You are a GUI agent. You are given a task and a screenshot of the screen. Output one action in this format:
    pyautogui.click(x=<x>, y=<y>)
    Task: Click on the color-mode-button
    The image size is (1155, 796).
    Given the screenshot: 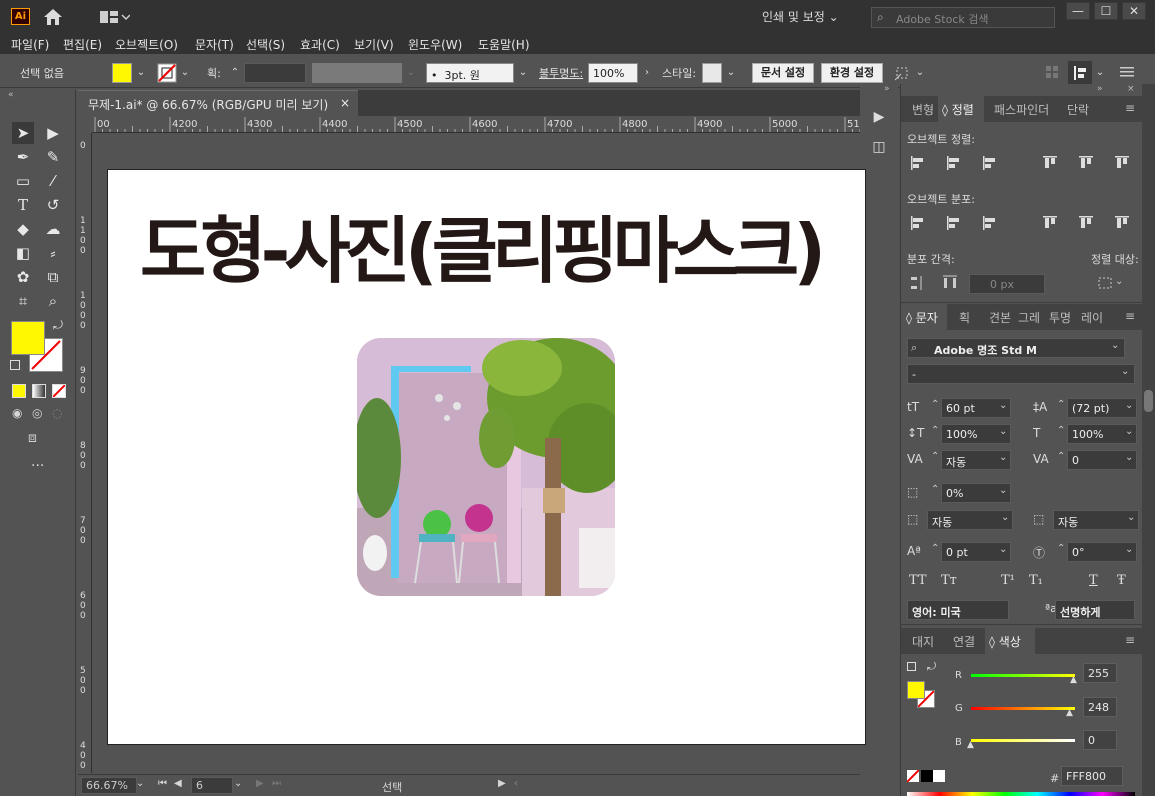 What is the action you would take?
    pyautogui.click(x=19, y=391)
    